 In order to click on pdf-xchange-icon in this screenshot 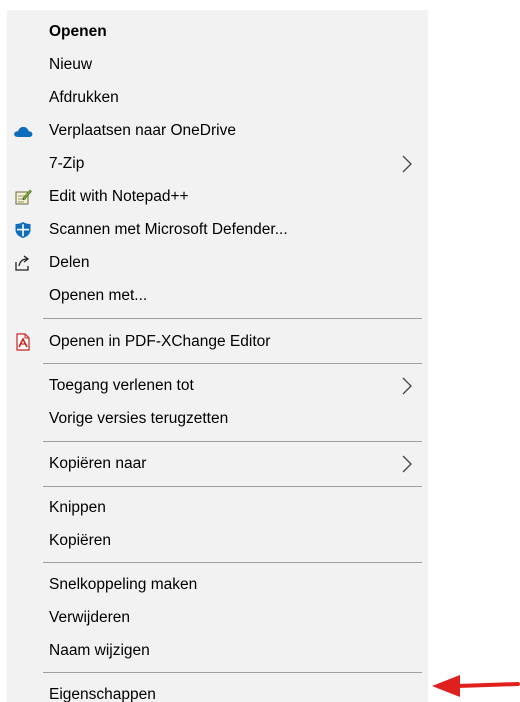, I will do `click(23, 342)`.